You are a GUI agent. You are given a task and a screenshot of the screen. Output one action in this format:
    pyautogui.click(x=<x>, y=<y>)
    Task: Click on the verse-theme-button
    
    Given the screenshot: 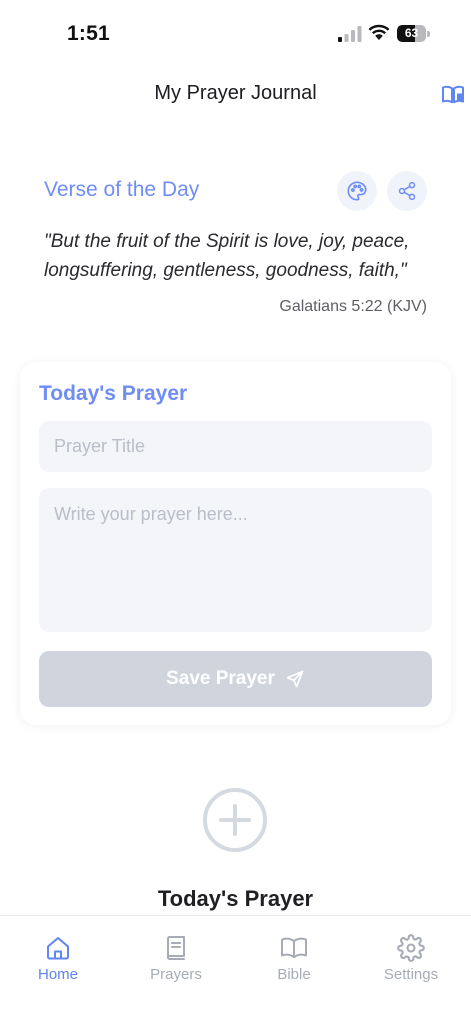 What is the action you would take?
    pyautogui.click(x=357, y=191)
    